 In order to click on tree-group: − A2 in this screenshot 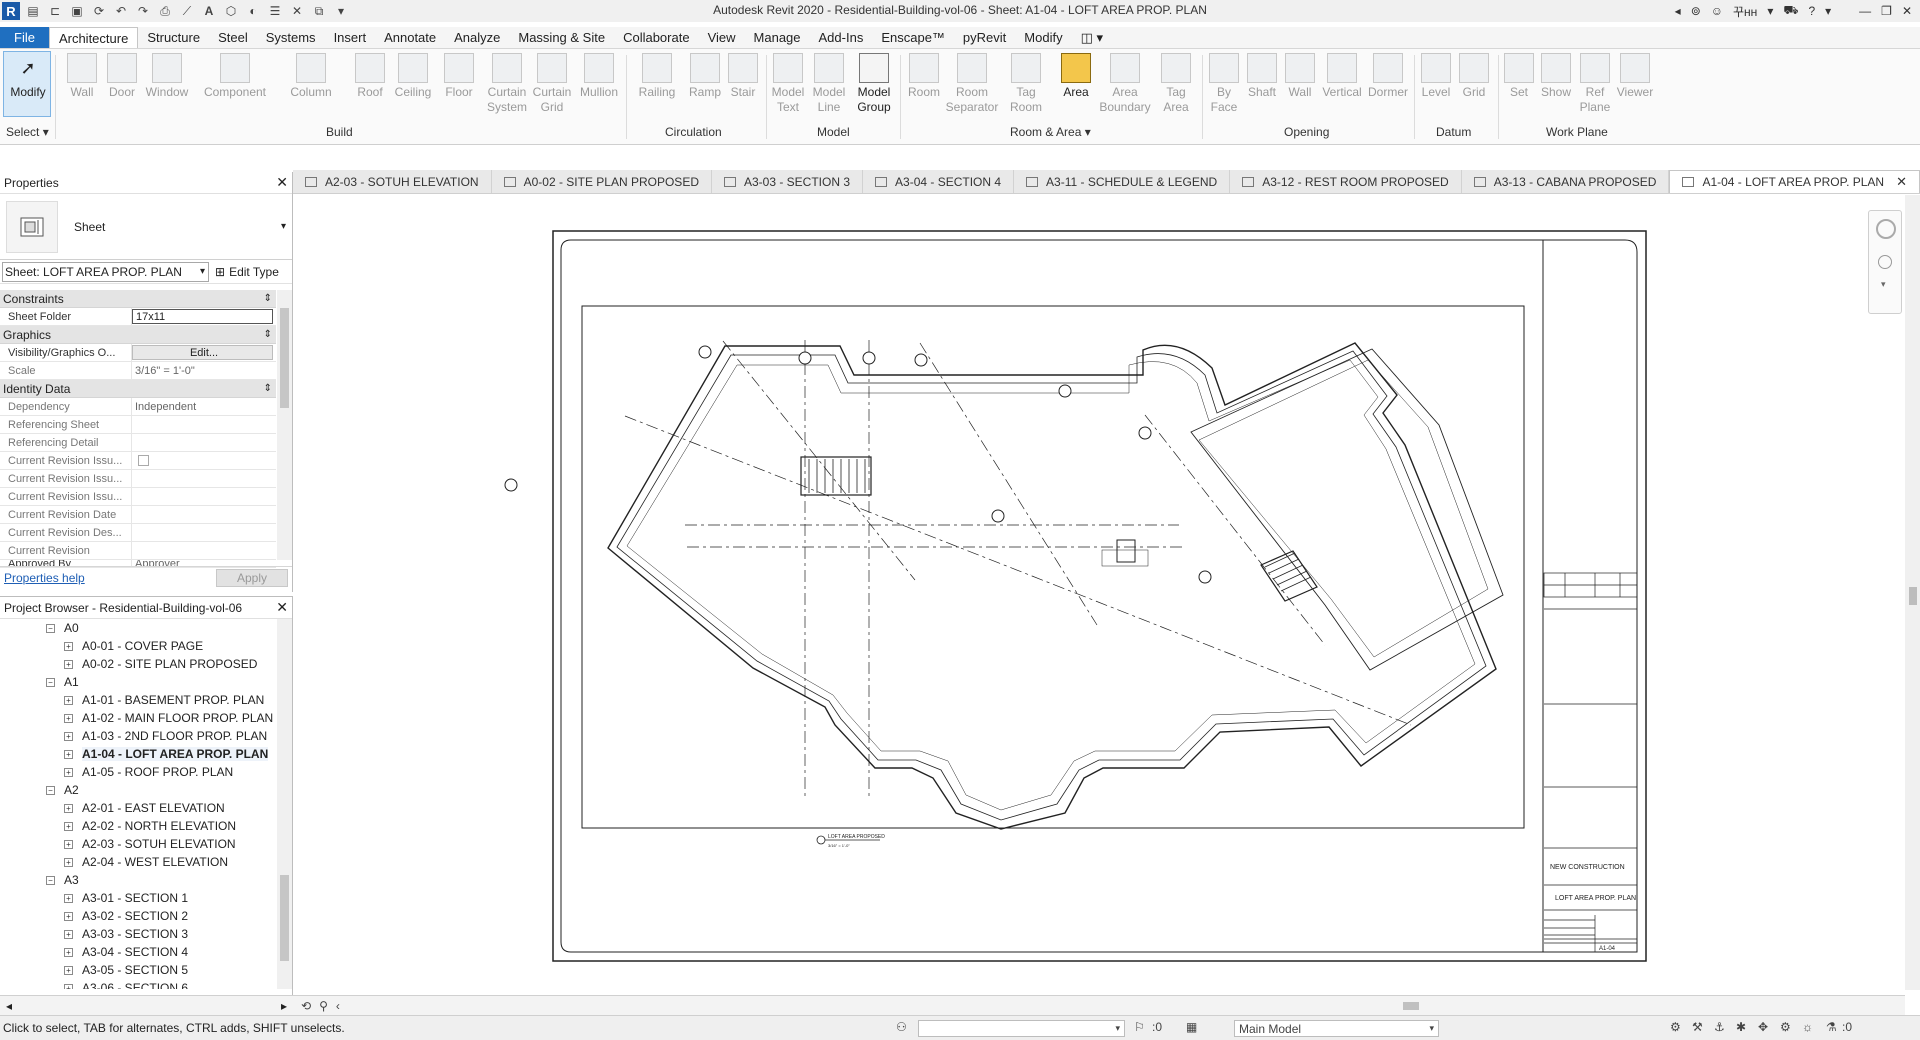, I will do `click(138, 790)`.